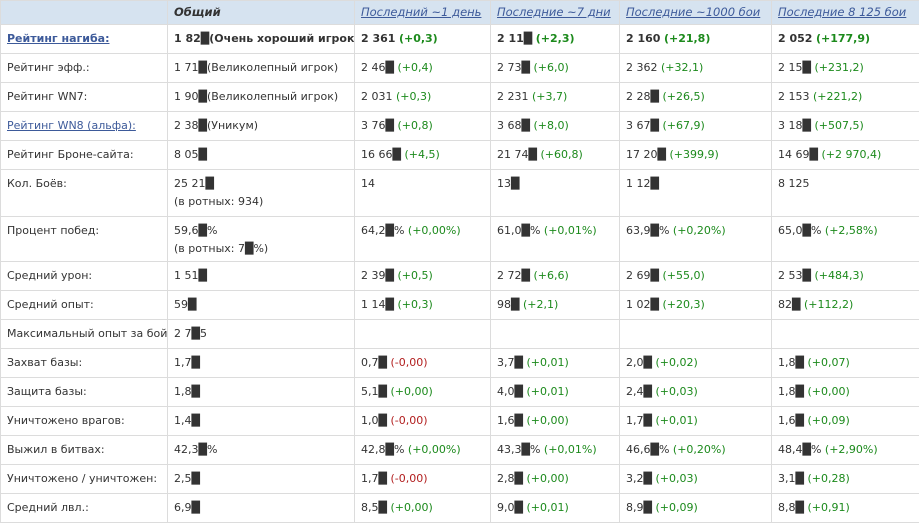 This screenshot has width=919, height=523. I want to click on last-7-days-delta: (+0,01), so click(547, 391).